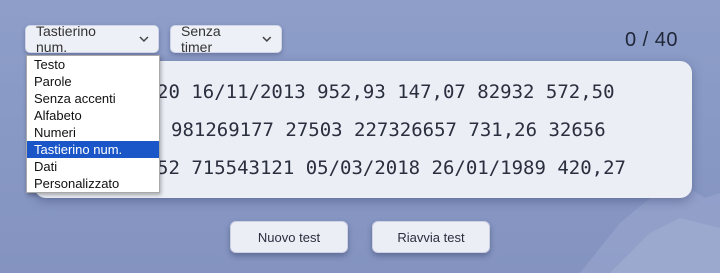 The image size is (720, 273). I want to click on restart-test-button: Riavvia test, so click(431, 237).